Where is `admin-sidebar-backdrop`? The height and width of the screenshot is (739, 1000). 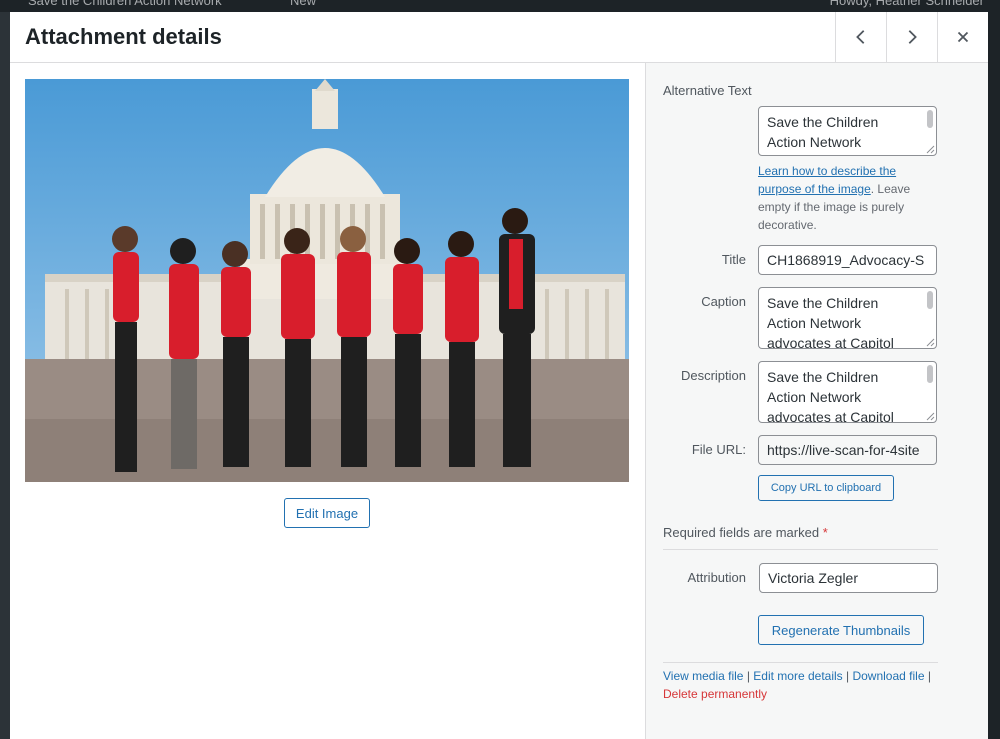 admin-sidebar-backdrop is located at coordinates (5, 375).